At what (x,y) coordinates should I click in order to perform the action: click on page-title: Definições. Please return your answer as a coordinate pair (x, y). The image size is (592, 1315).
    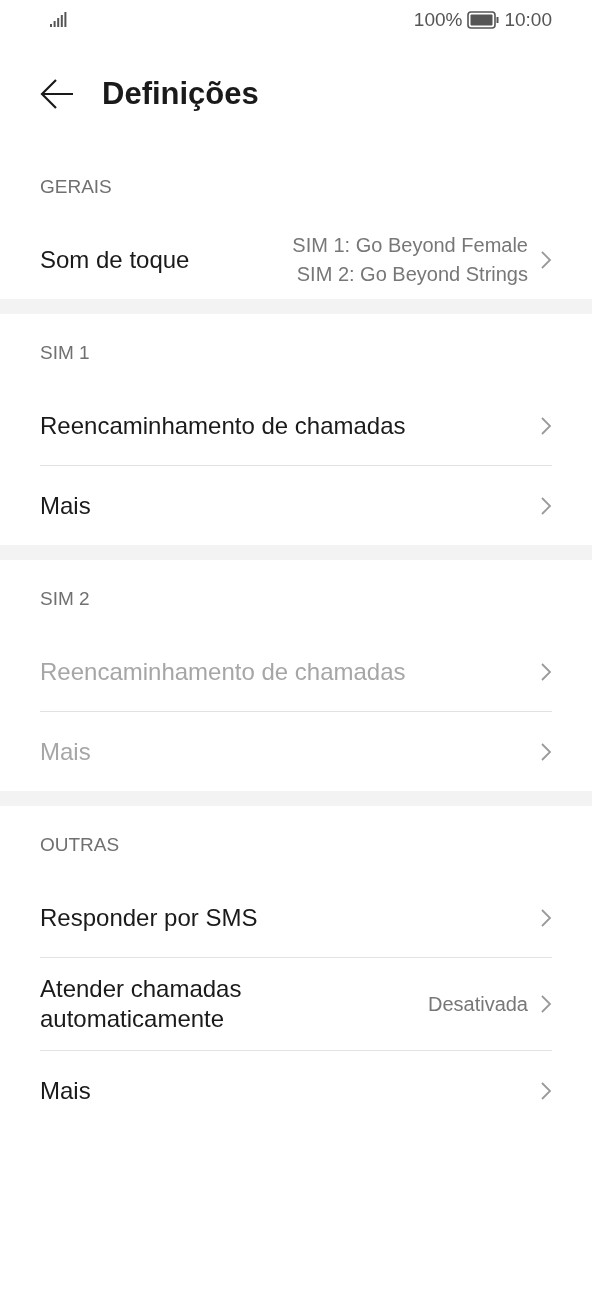
    Looking at the image, I should click on (180, 94).